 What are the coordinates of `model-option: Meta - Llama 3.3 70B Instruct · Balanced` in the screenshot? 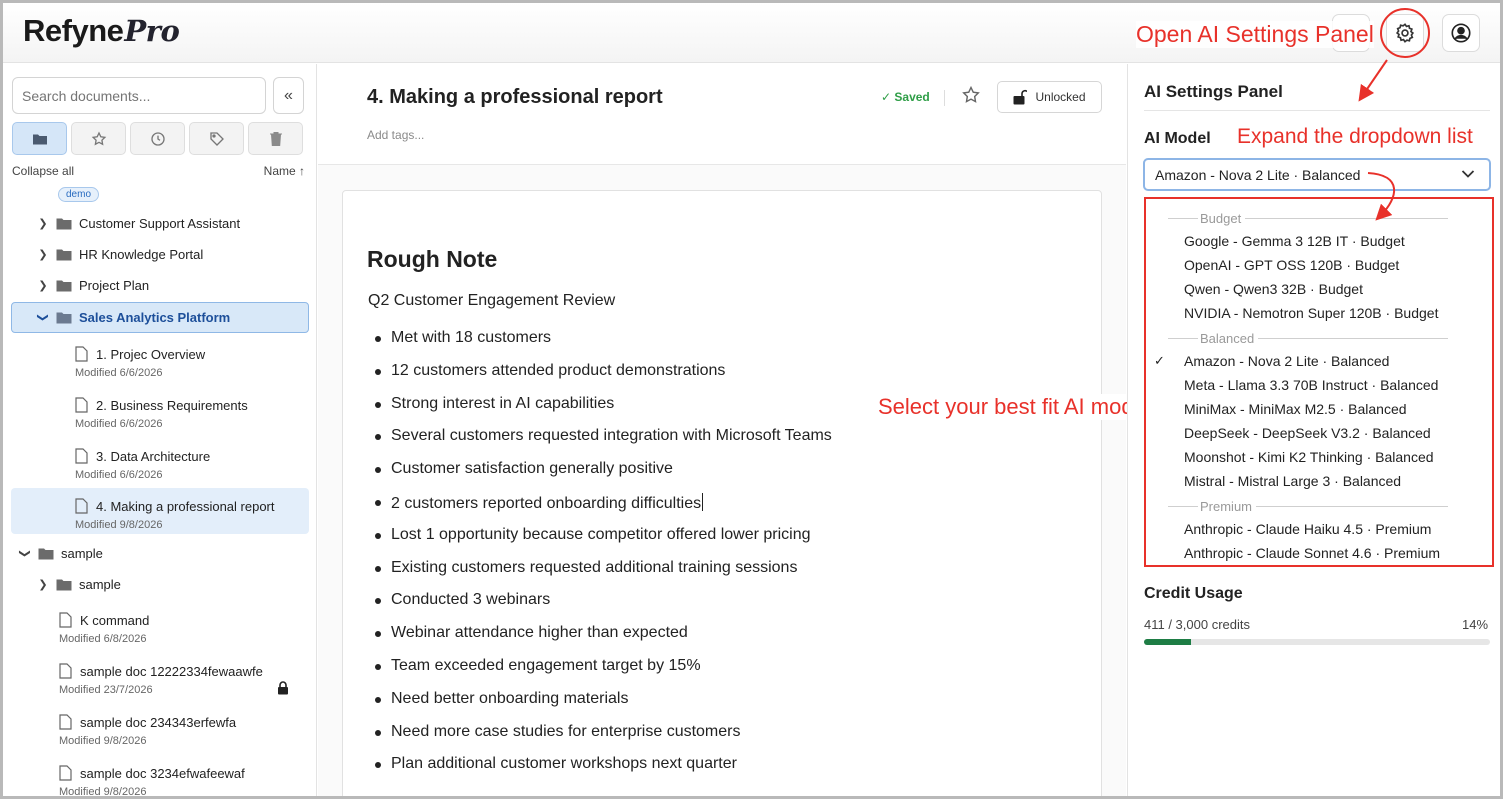 It's located at (1311, 385).